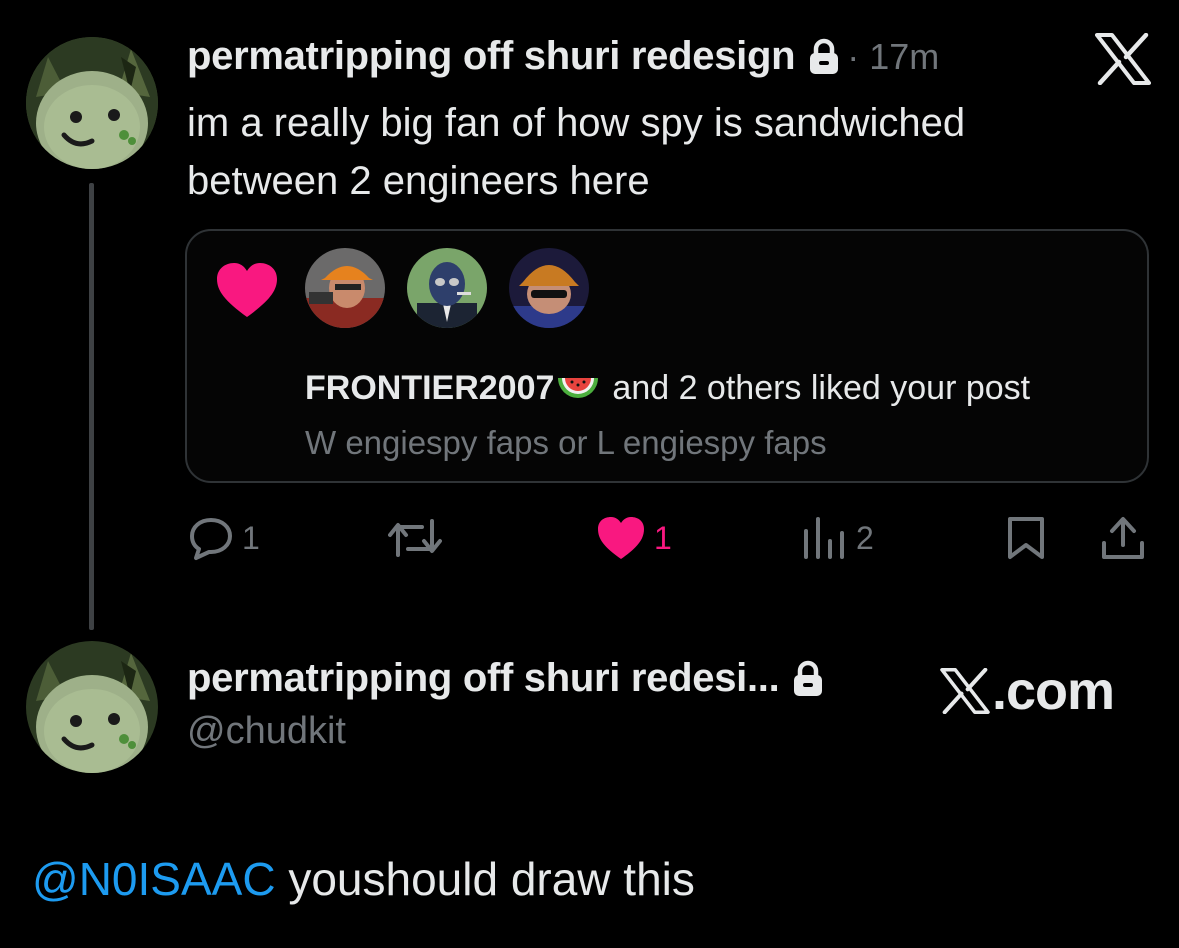  Describe the element at coordinates (429, 388) in the screenshot. I see `liker-username: FRONTIER2007` at that location.